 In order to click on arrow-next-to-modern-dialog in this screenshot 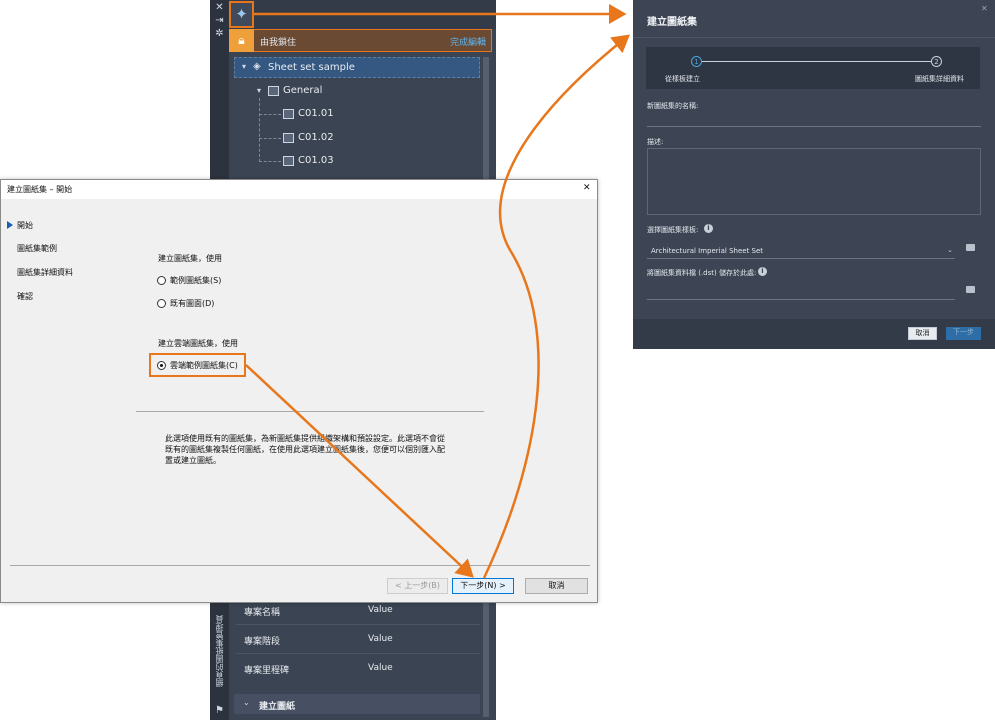, I will do `click(556, 306)`.